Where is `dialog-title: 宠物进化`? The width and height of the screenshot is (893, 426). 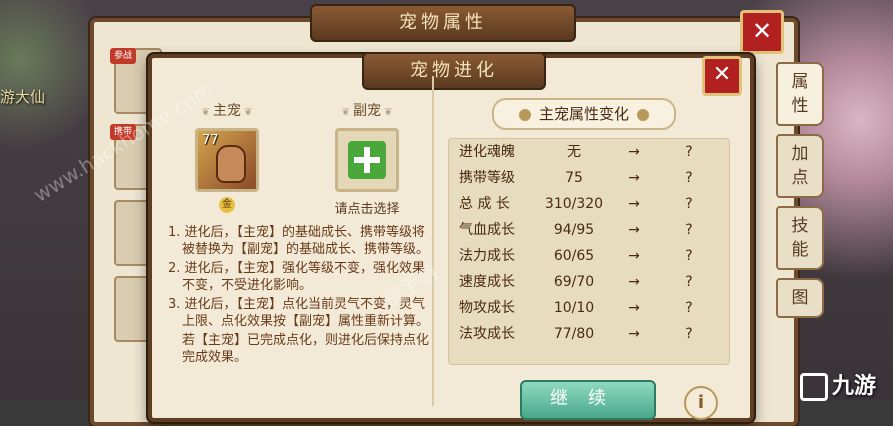 dialog-title: 宠物进化 is located at coordinates (454, 71).